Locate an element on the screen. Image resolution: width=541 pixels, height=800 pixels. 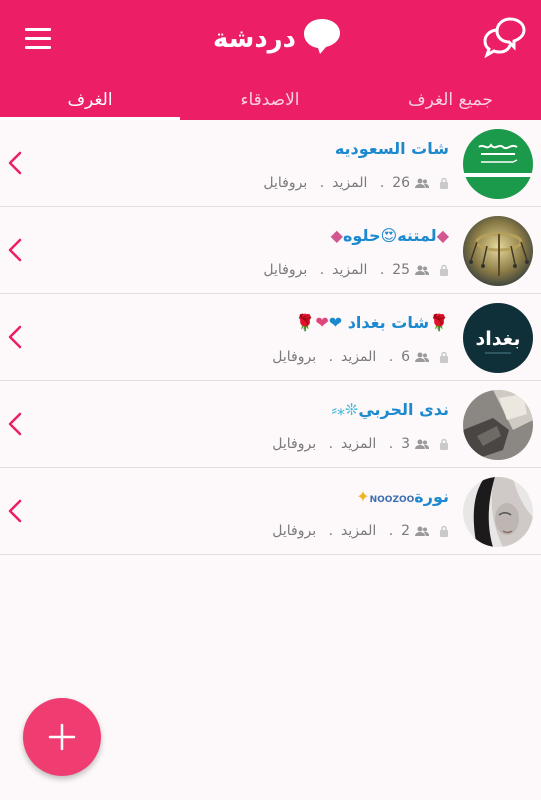
tab-friends: الاصدقاء is located at coordinates (270, 102).